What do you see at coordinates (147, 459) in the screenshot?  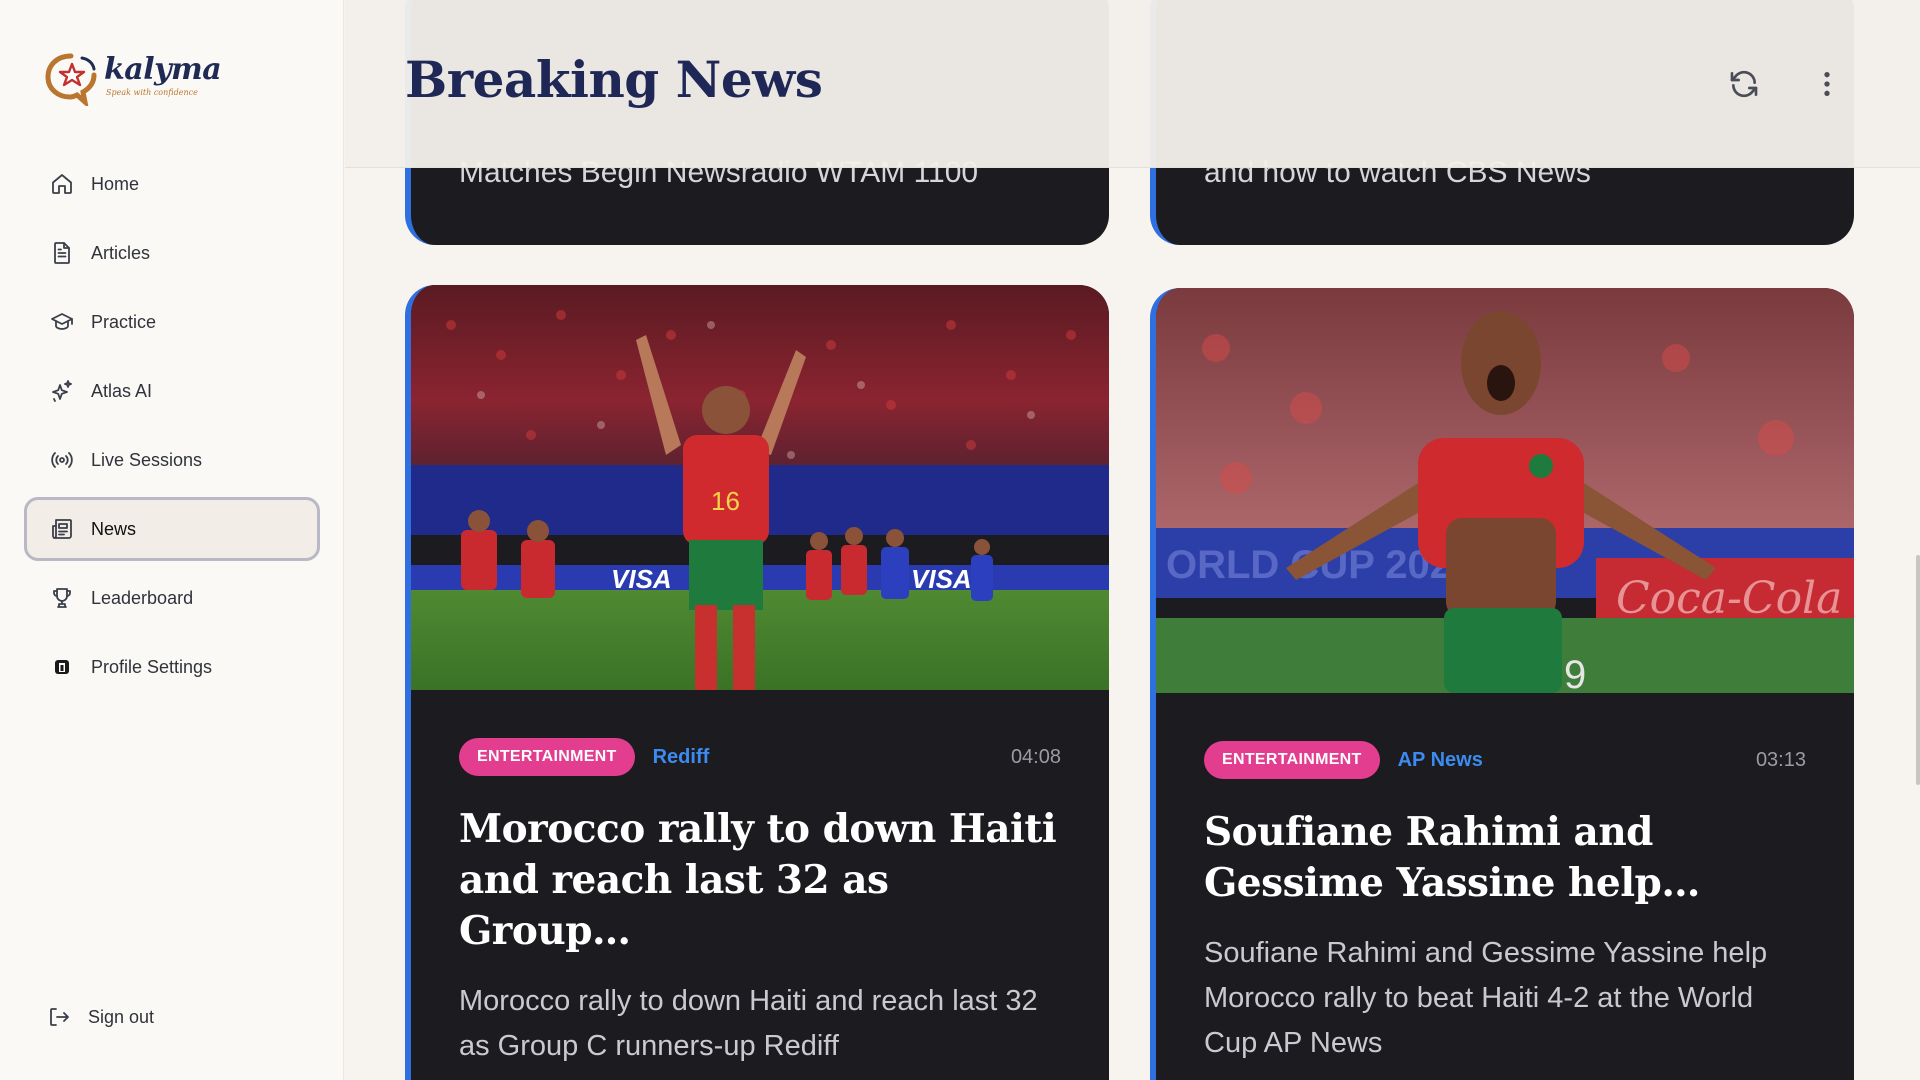 I see `sidebar-item-label: Live Sessions` at bounding box center [147, 459].